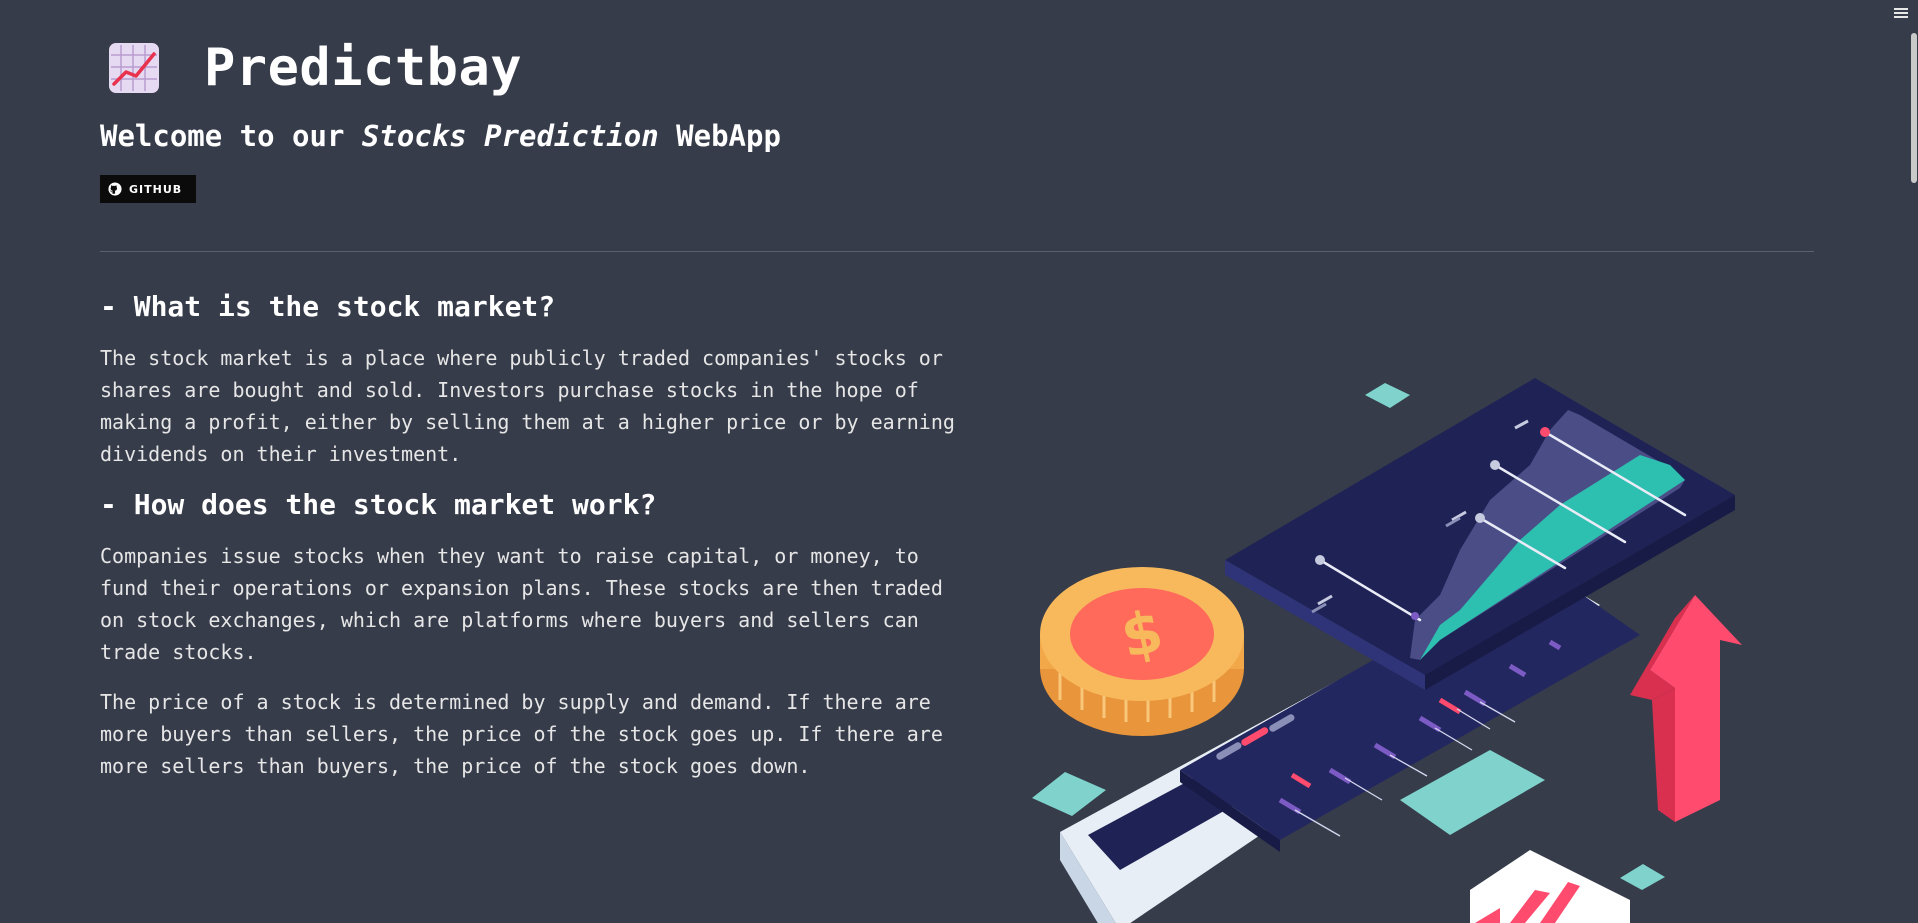 This screenshot has width=1918, height=923. What do you see at coordinates (134, 68) in the screenshot?
I see `chart-increasing-icon` at bounding box center [134, 68].